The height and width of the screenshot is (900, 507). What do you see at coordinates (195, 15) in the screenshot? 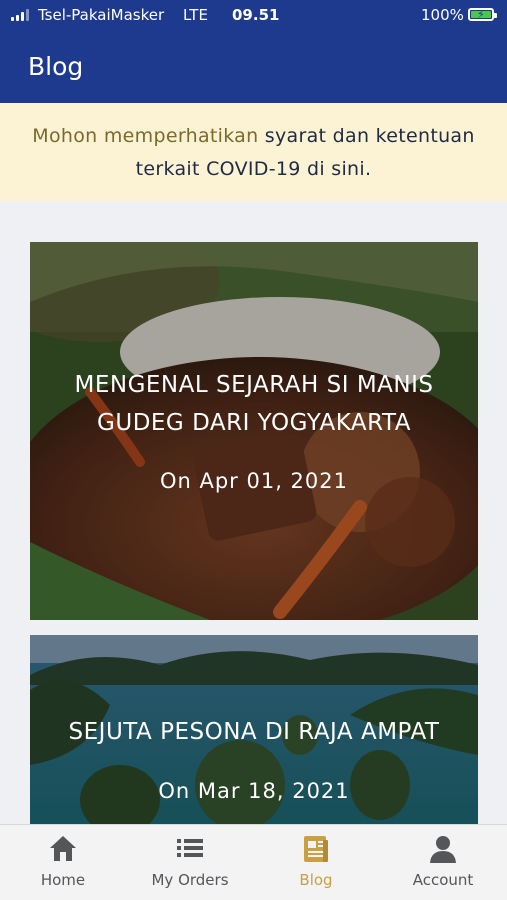
I see `network-type: LTE` at bounding box center [195, 15].